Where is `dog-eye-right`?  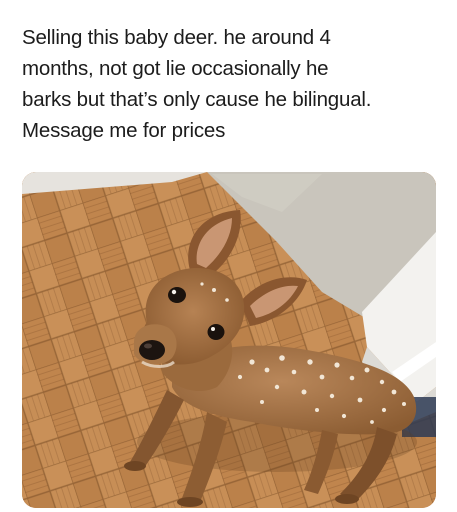 dog-eye-right is located at coordinates (216, 332).